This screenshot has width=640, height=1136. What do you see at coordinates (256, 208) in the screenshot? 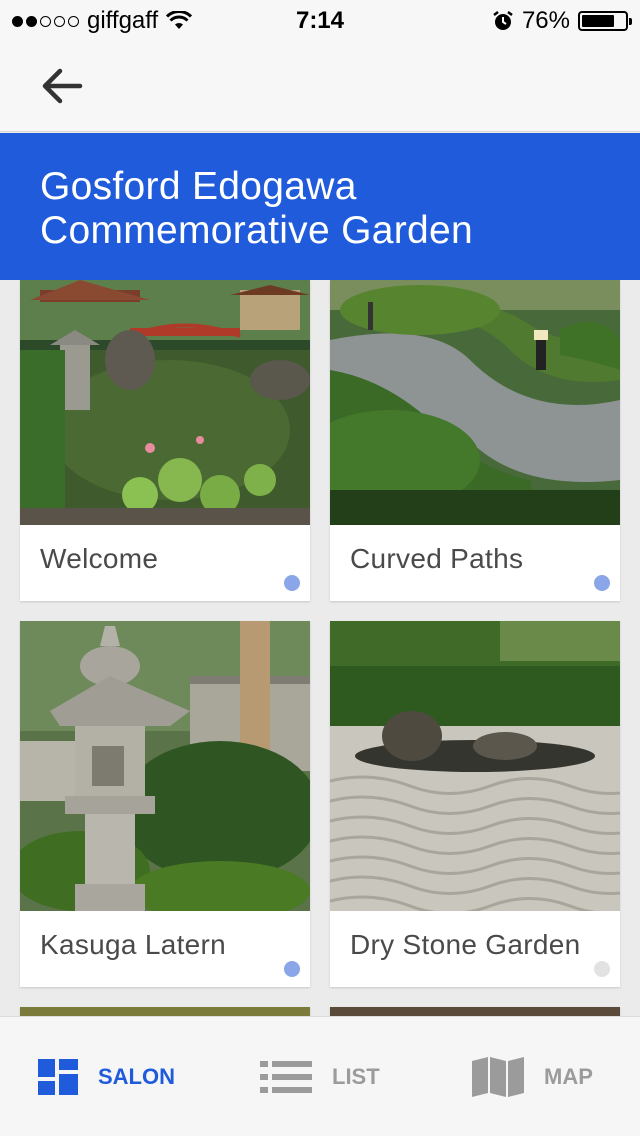
I see `page-title: Gosford Edogawa Commemorative Garden` at bounding box center [256, 208].